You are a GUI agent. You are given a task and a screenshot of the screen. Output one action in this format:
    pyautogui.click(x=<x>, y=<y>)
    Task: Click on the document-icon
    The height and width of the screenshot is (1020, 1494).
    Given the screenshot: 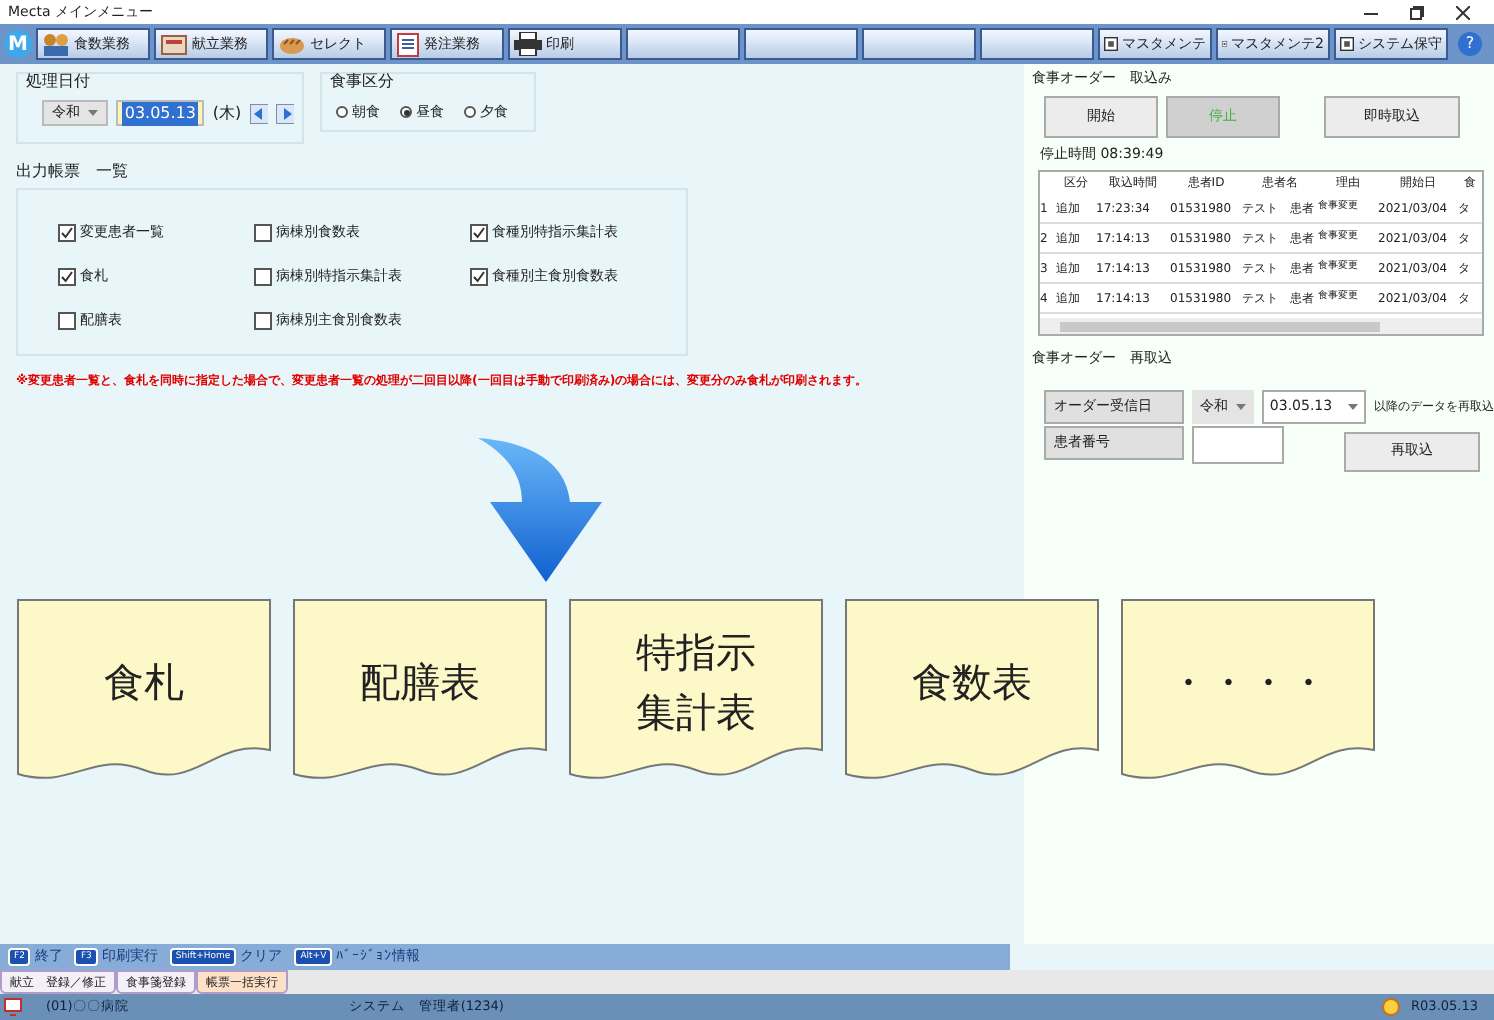 What is the action you would take?
    pyautogui.click(x=408, y=44)
    